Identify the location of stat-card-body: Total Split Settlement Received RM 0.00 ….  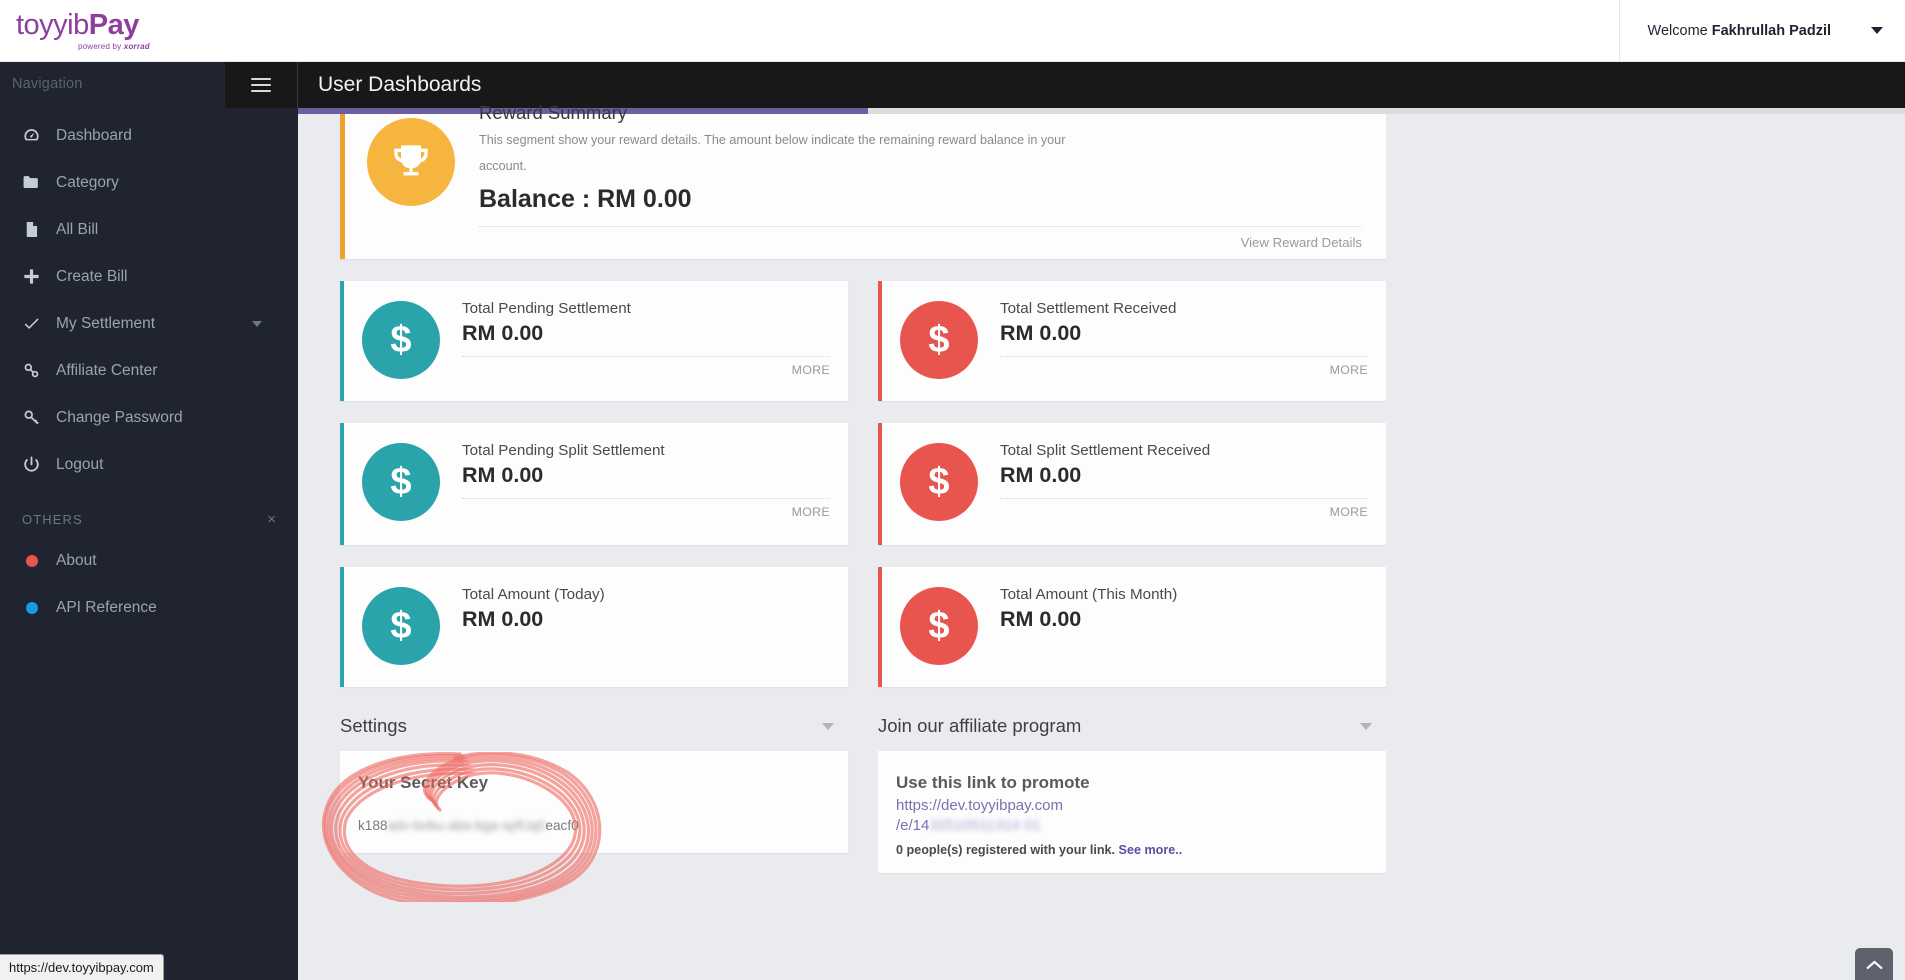
(1182, 484).